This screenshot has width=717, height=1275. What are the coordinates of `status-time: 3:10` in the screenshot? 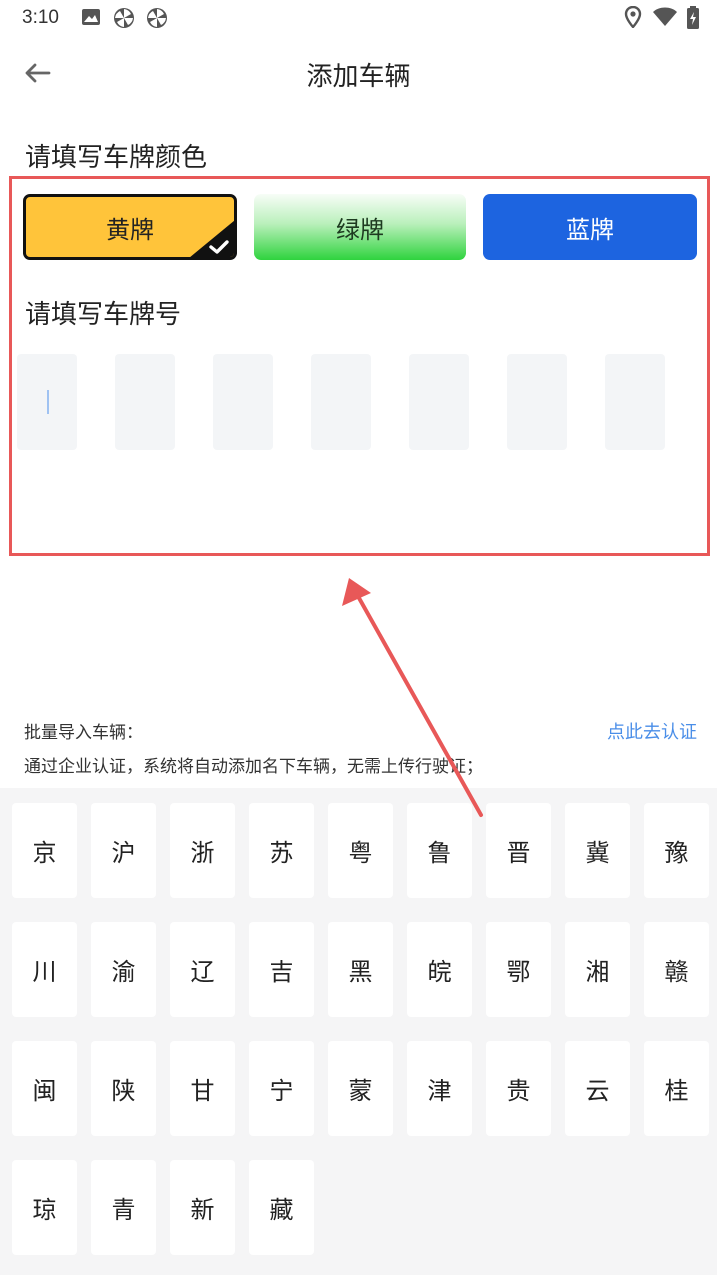 It's located at (40, 17).